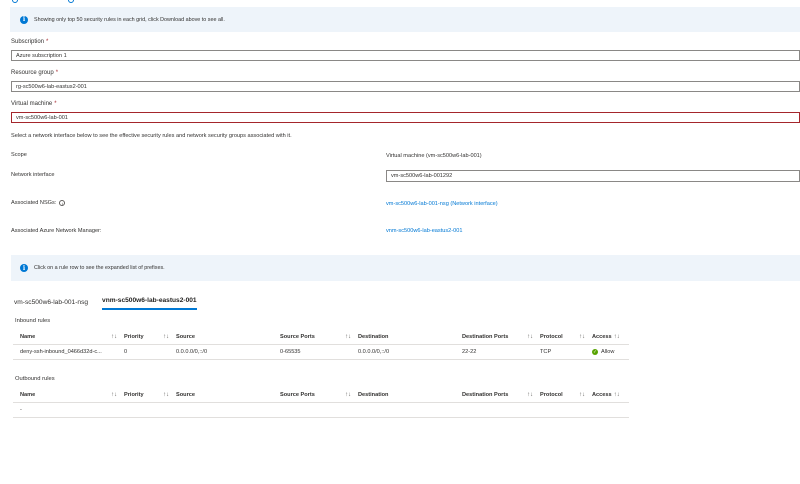  What do you see at coordinates (149, 302) in the screenshot?
I see `tab-network-manager: vnm-sc500w6-lab-eastus2-001` at bounding box center [149, 302].